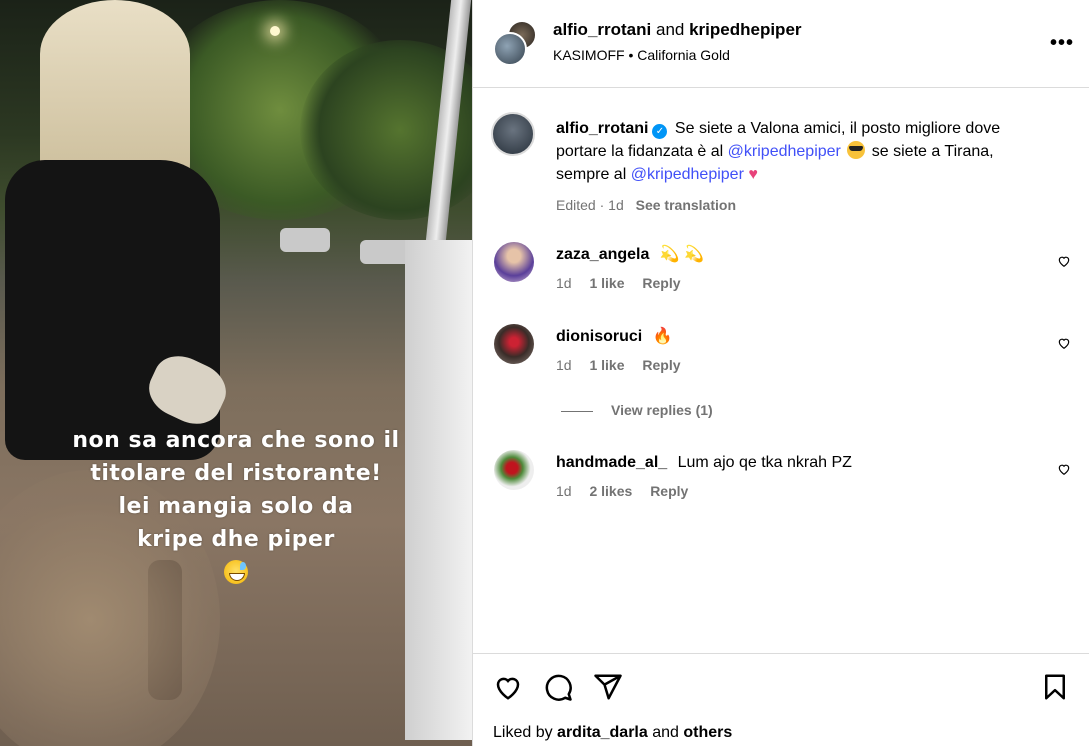 The image size is (1089, 746). What do you see at coordinates (707, 732) in the screenshot?
I see `liked-others: others` at bounding box center [707, 732].